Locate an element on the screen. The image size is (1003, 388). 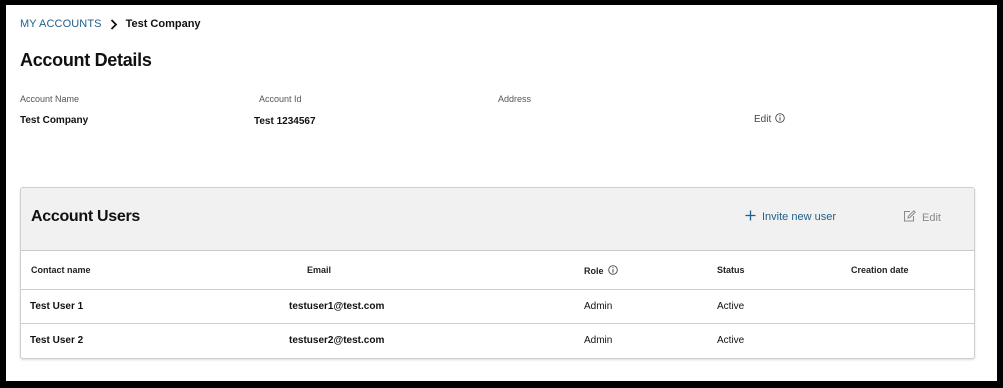
cell-email: testuser2@test.com is located at coordinates (337, 340).